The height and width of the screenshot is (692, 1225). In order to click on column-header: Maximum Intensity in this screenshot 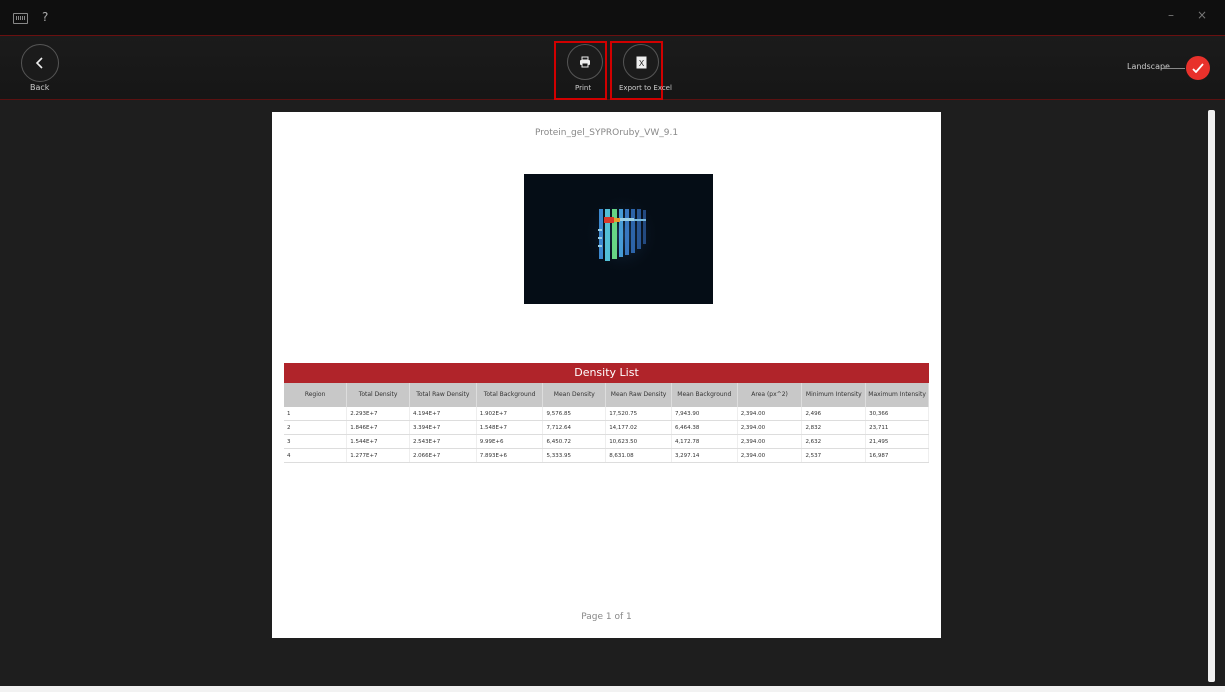, I will do `click(897, 395)`.